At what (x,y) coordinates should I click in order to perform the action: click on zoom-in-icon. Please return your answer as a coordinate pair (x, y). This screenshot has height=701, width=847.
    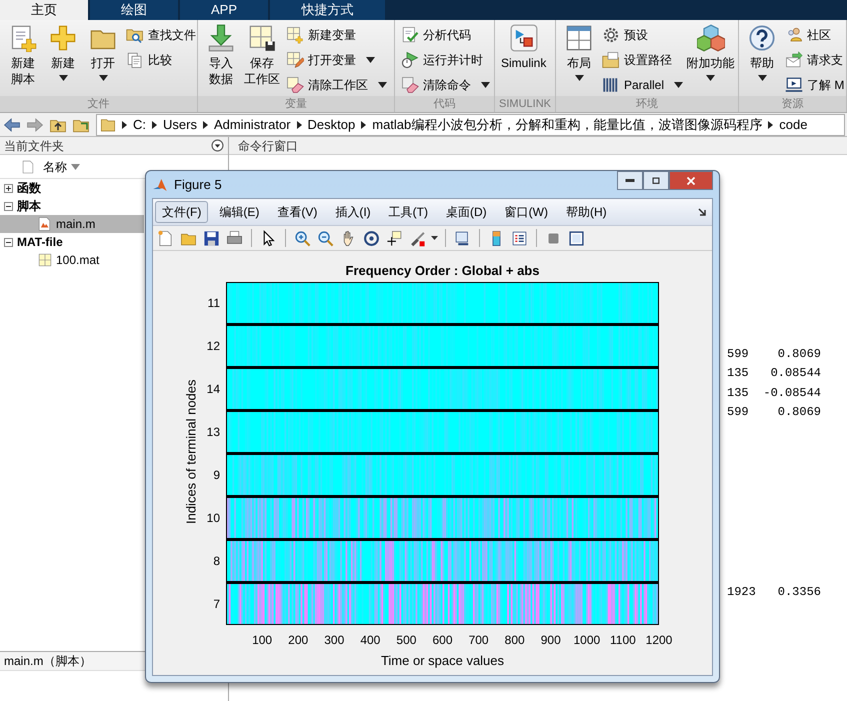
    Looking at the image, I should click on (302, 238).